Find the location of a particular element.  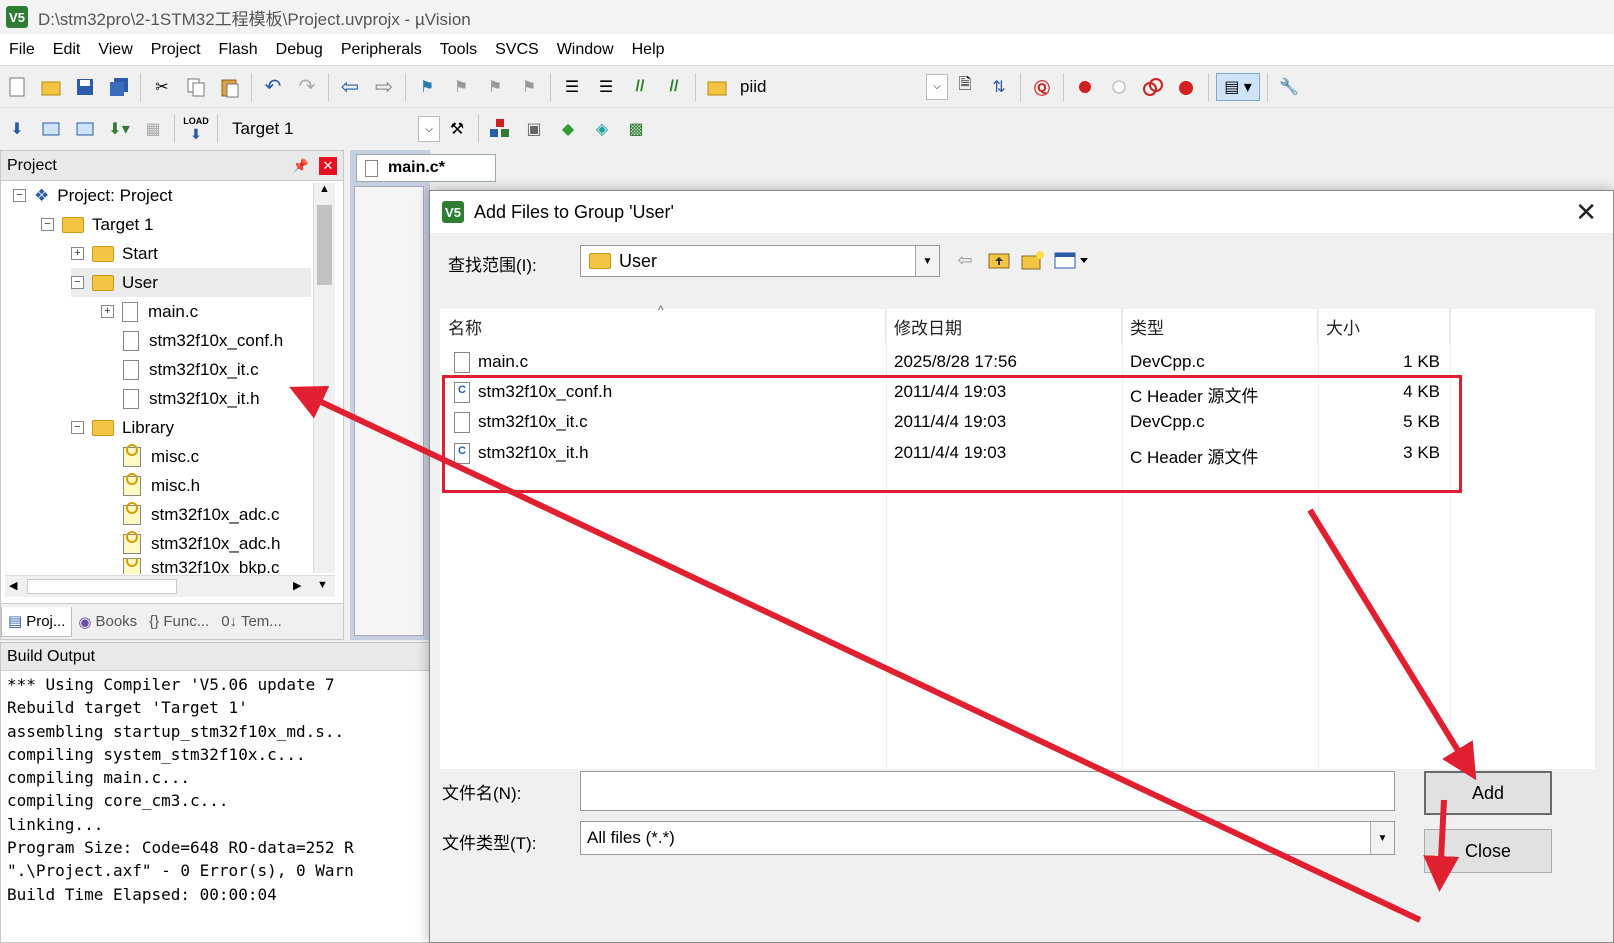

next-bookmark-icon: ⚑ is located at coordinates (495, 87).